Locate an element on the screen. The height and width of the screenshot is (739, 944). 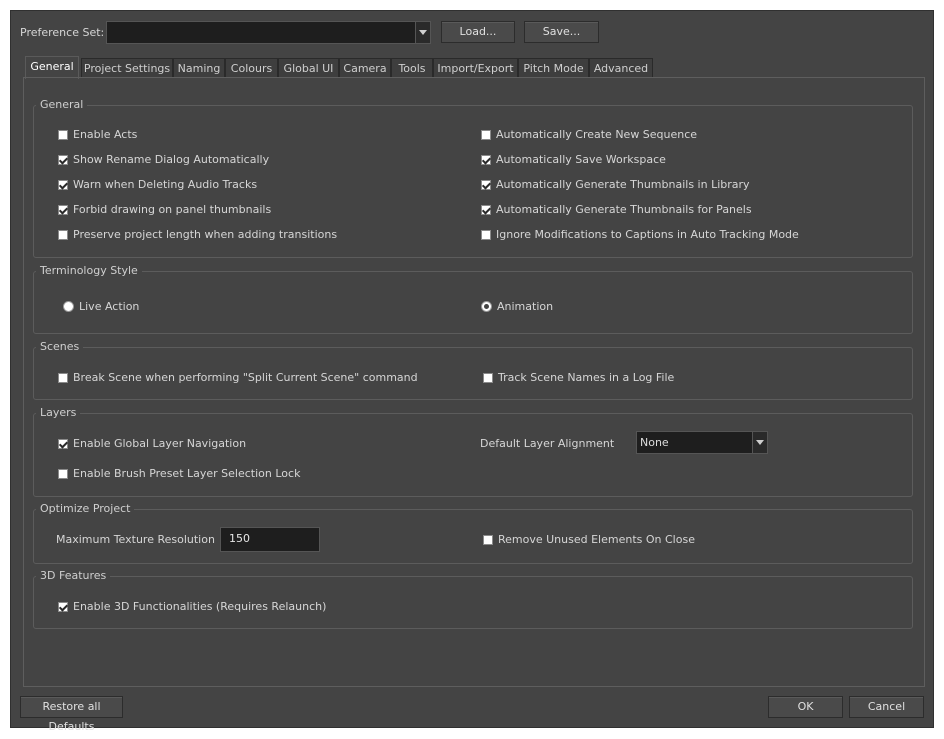
enable-3d-checkbox is located at coordinates (63, 607).